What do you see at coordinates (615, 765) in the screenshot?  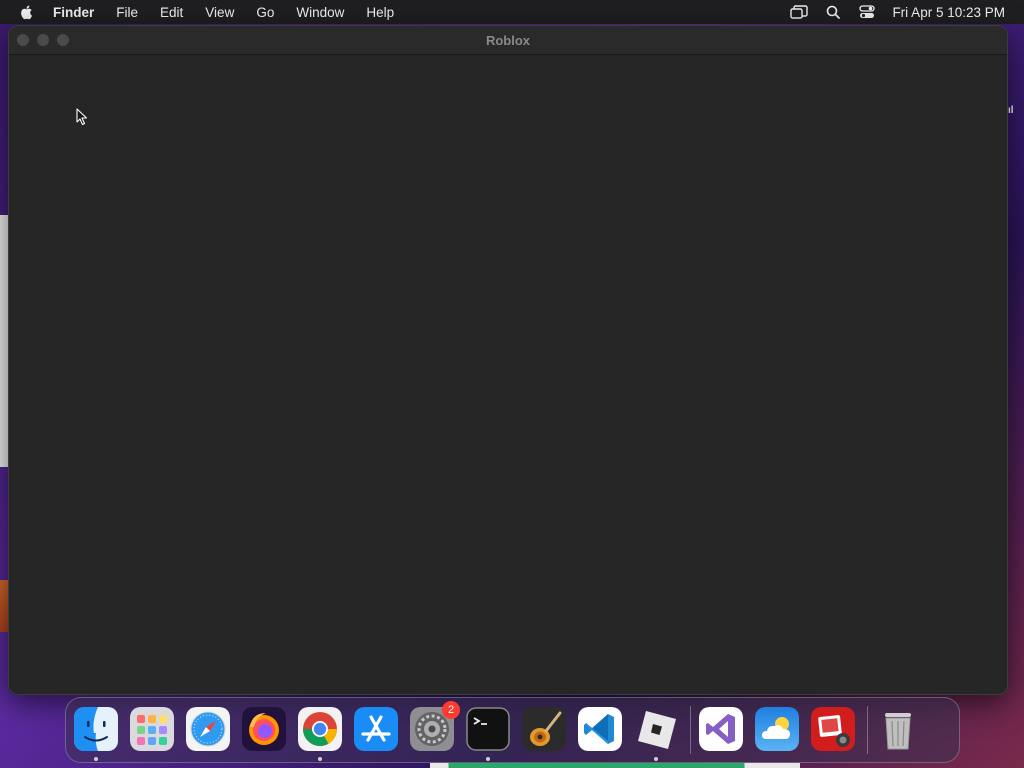 I see `background-window-edge-bottom` at bounding box center [615, 765].